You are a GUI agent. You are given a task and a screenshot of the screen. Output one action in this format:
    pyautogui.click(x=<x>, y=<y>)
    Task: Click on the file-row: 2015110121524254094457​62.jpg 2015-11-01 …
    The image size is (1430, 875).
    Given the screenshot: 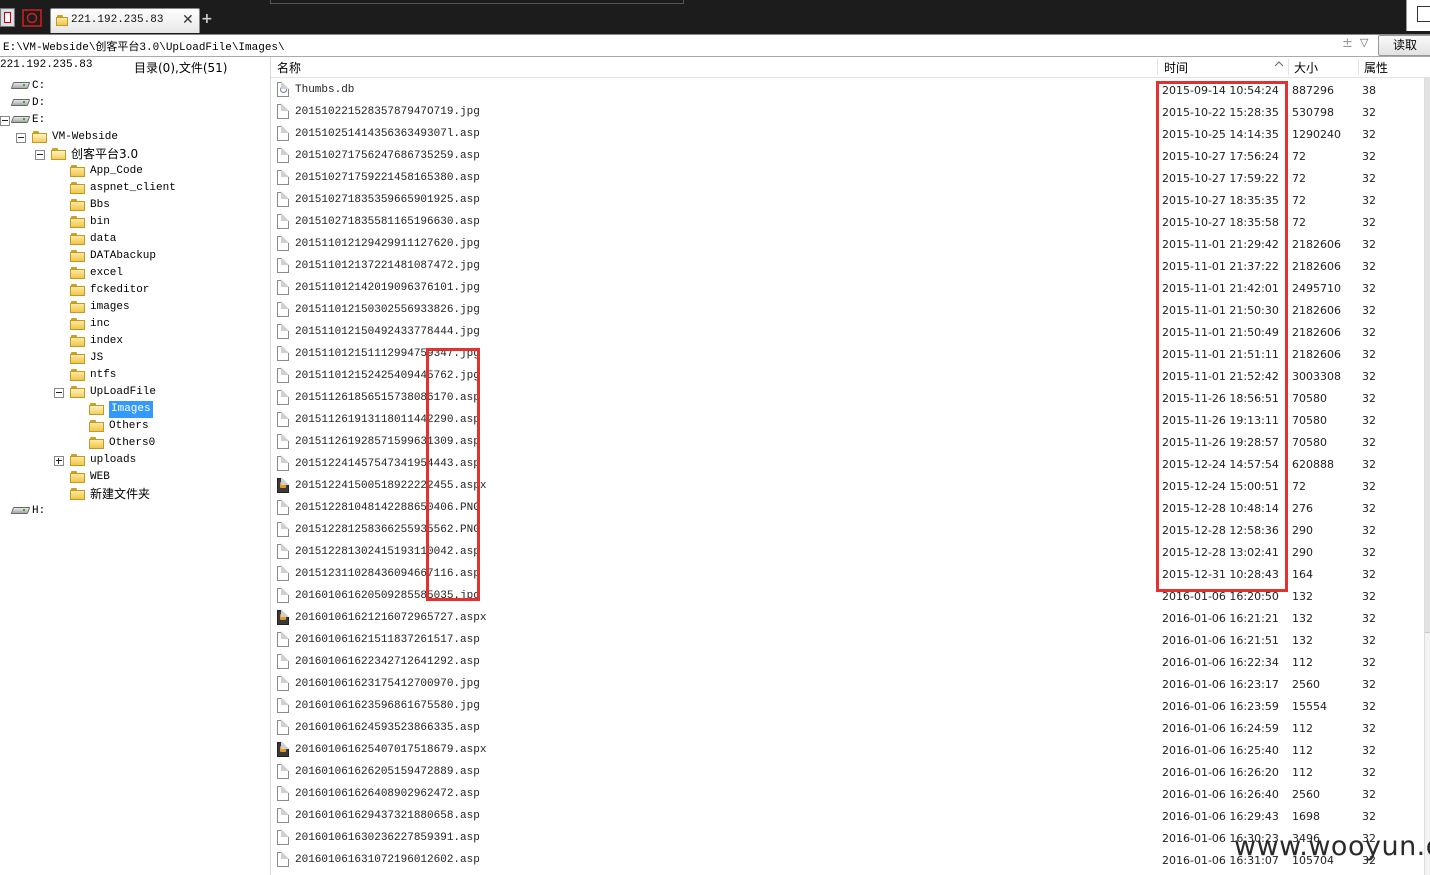 What is the action you would take?
    pyautogui.click(x=847, y=376)
    